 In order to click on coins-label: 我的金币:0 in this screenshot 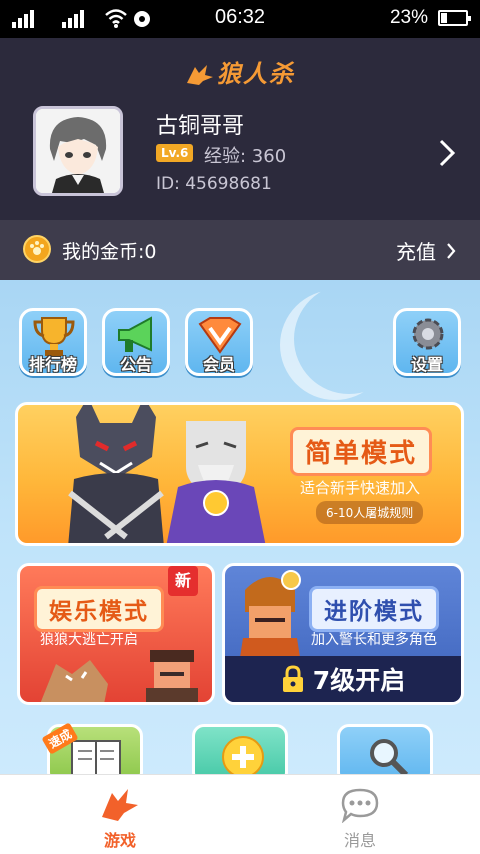, I will do `click(109, 252)`.